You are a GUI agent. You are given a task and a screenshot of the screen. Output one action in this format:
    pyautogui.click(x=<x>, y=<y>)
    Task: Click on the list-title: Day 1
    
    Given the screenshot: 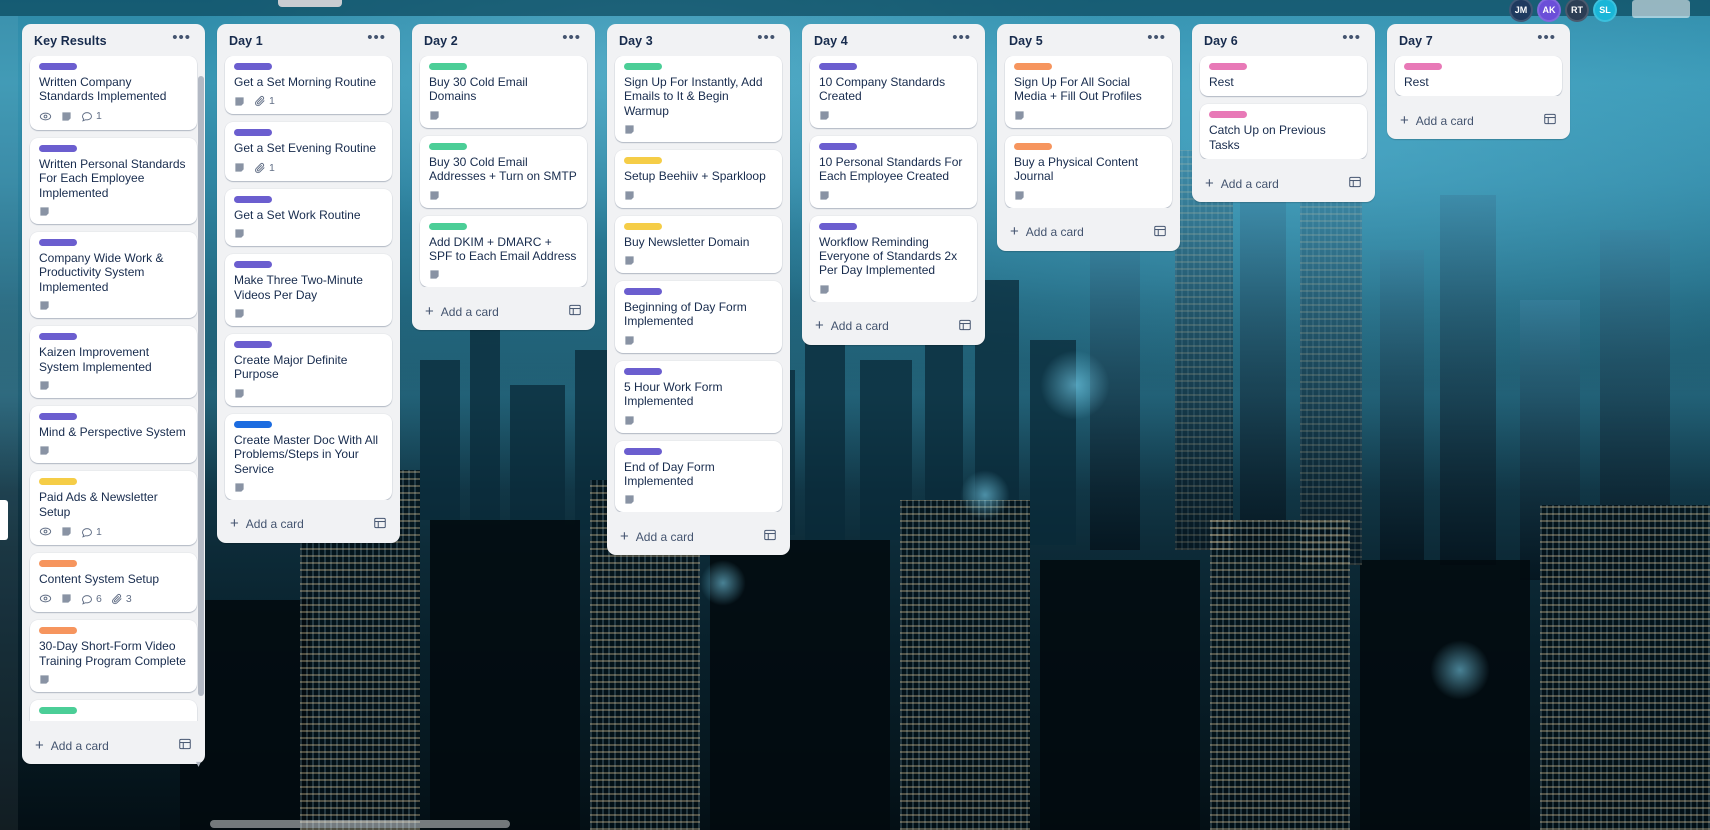 What is the action you would take?
    pyautogui.click(x=246, y=41)
    